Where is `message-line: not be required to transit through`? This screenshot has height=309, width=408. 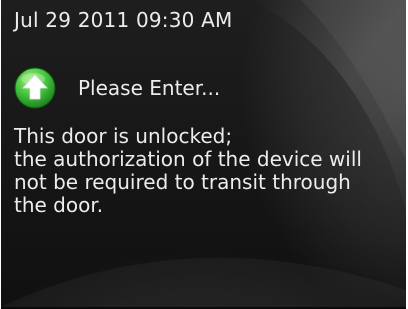
message-line: not be required to transit through is located at coordinates (182, 182).